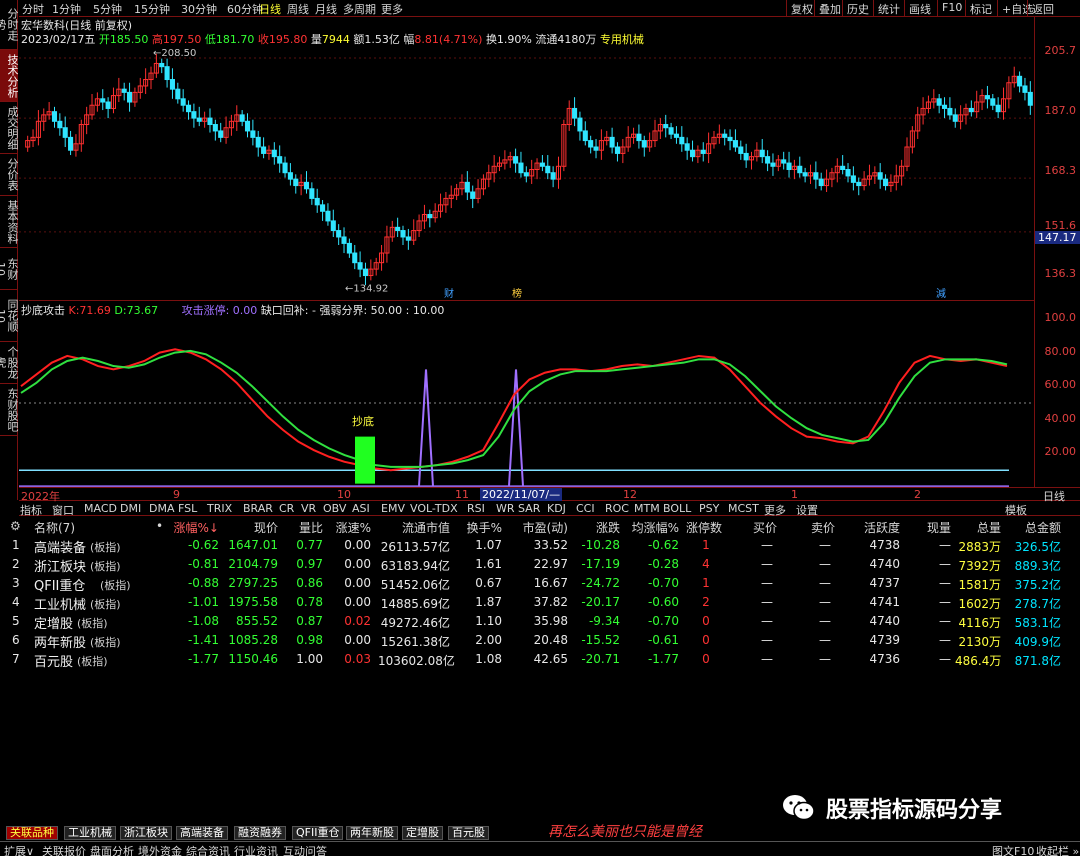 The width and height of the screenshot is (1080, 856). I want to click on indicator-tab-19: ROC, so click(617, 508).